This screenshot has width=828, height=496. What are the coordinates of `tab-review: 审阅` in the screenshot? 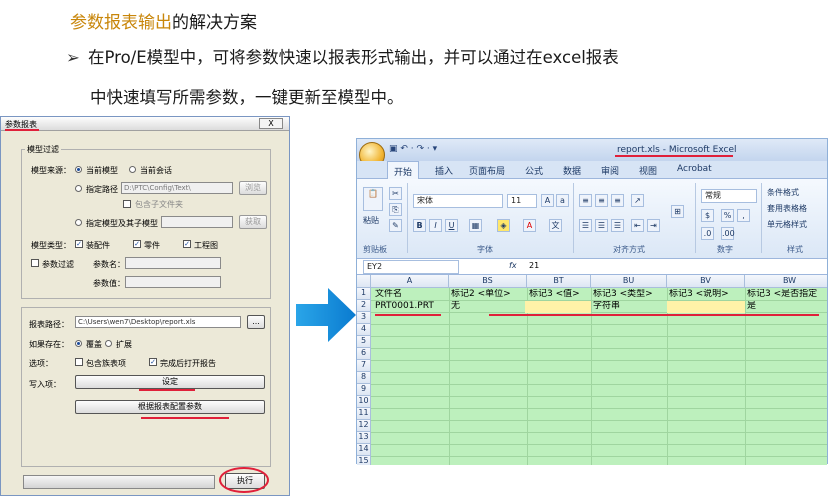 It's located at (610, 170).